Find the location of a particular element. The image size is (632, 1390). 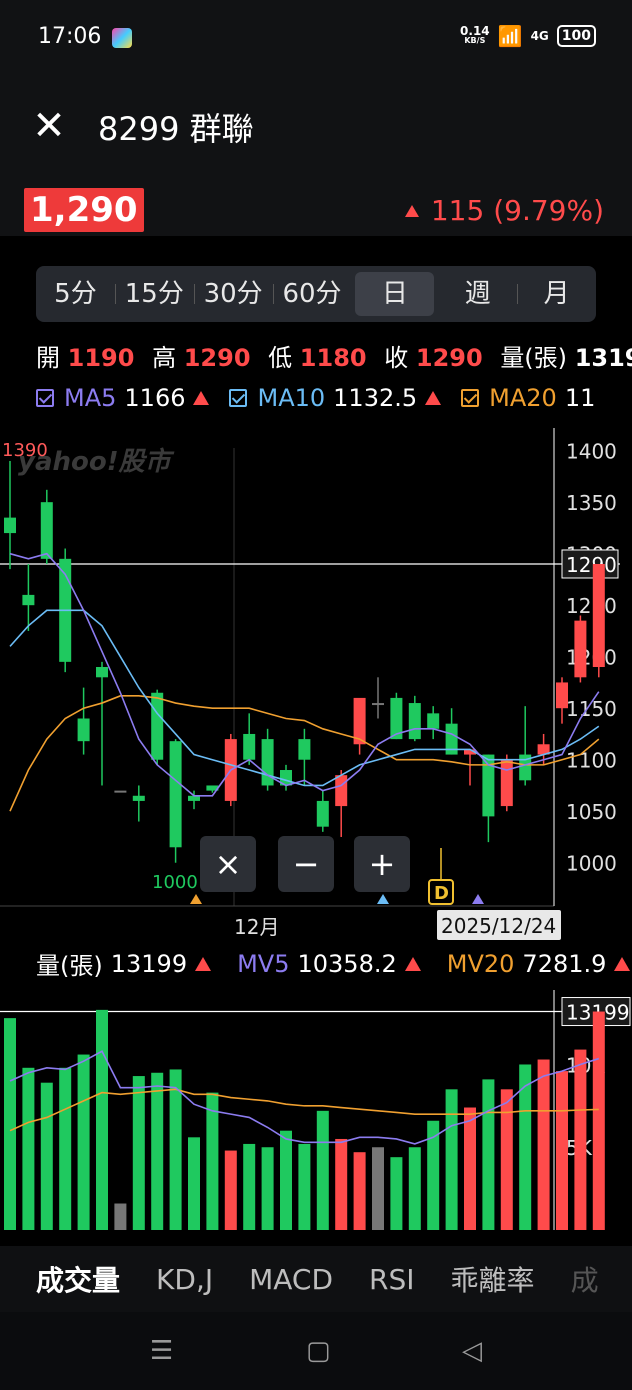

price-tick-label: 1350 is located at coordinates (591, 503).